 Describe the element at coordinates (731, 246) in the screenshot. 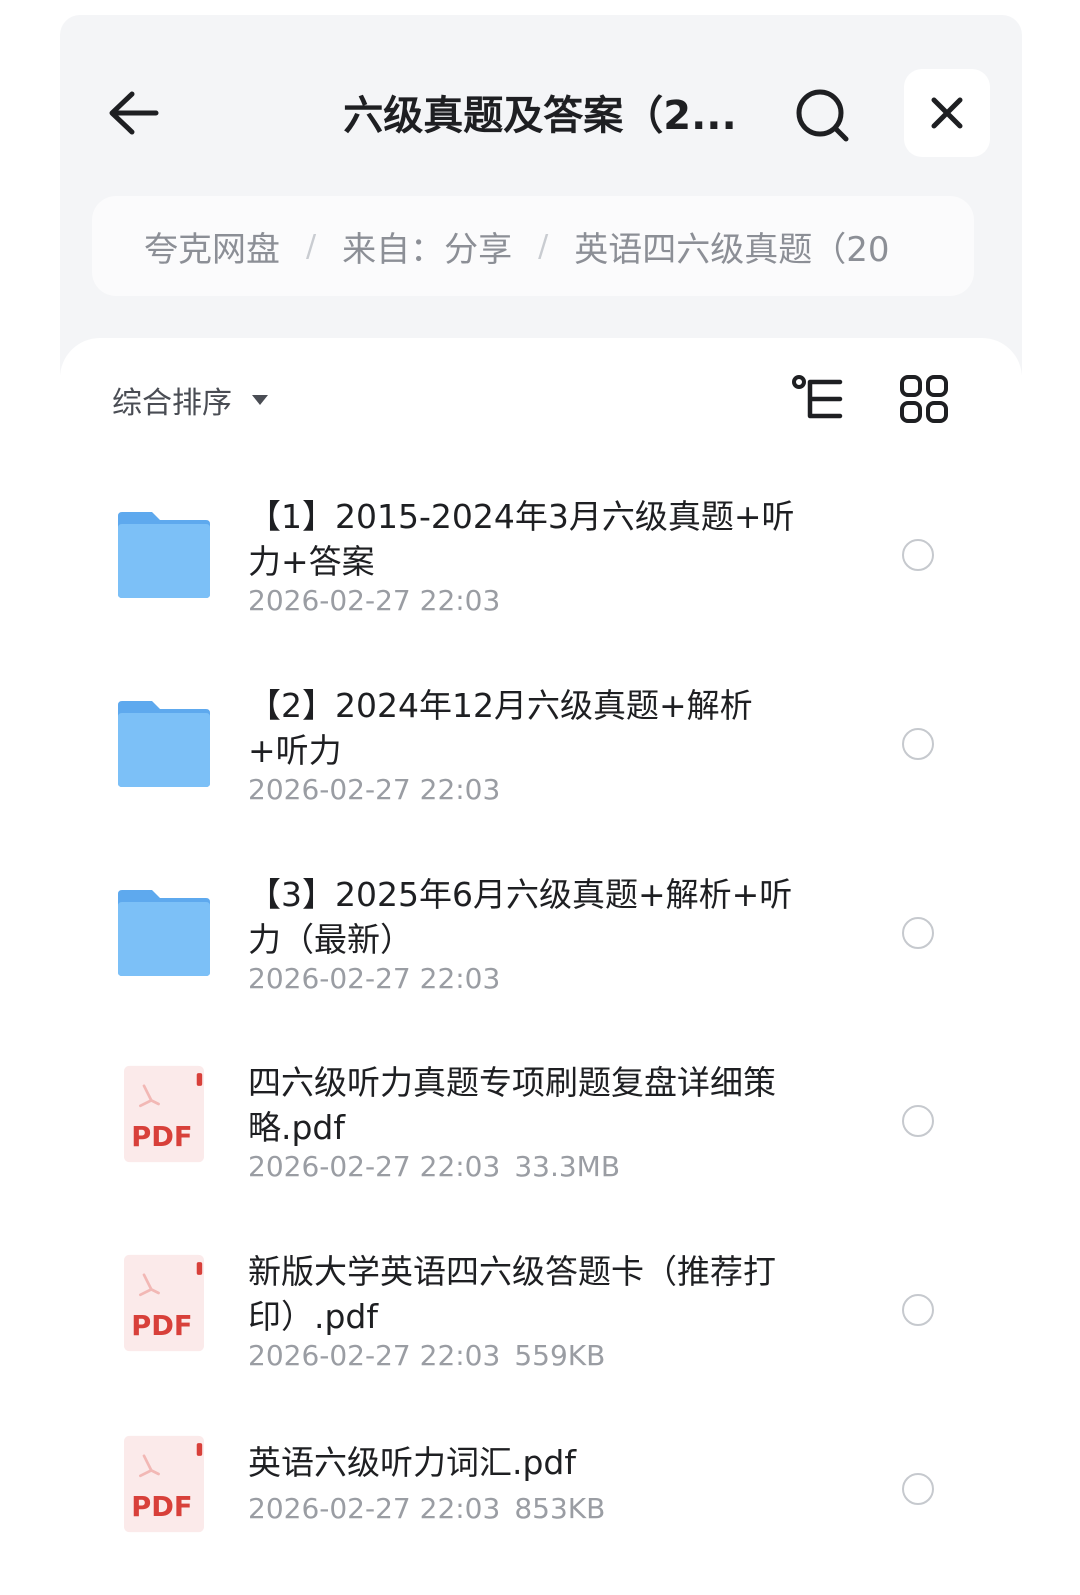

I see `breadcrumb-item-current: 英语四六级真题（20` at that location.